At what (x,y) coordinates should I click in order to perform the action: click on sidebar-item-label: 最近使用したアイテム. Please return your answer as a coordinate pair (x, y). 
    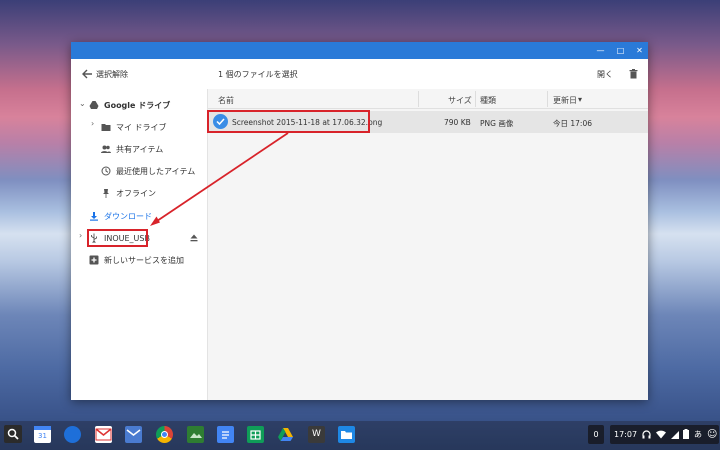
    Looking at the image, I should click on (156, 171).